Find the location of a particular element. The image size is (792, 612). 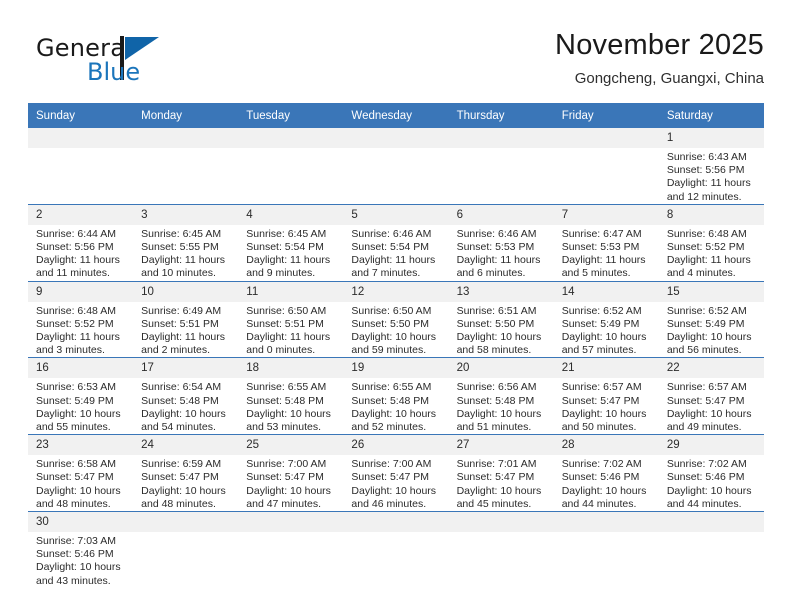

sunrise-text: Sunrise: 6:50 AM is located at coordinates (391, 310).